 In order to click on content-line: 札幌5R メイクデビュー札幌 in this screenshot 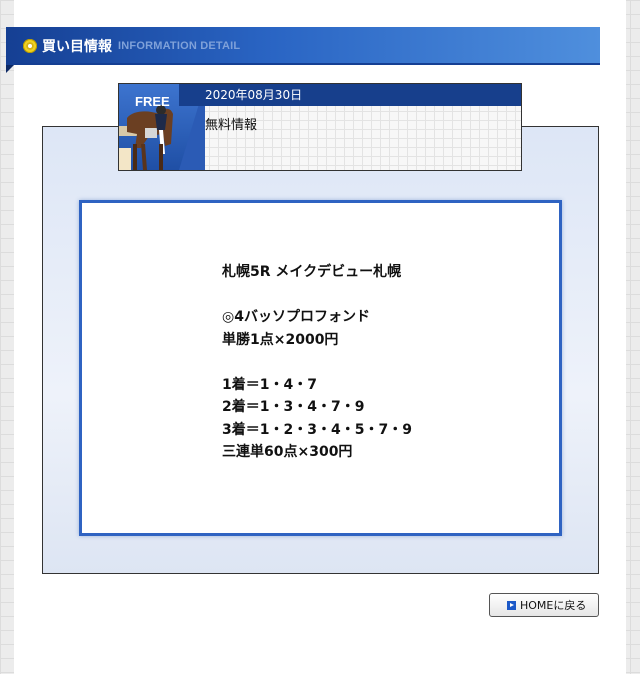, I will do `click(312, 272)`.